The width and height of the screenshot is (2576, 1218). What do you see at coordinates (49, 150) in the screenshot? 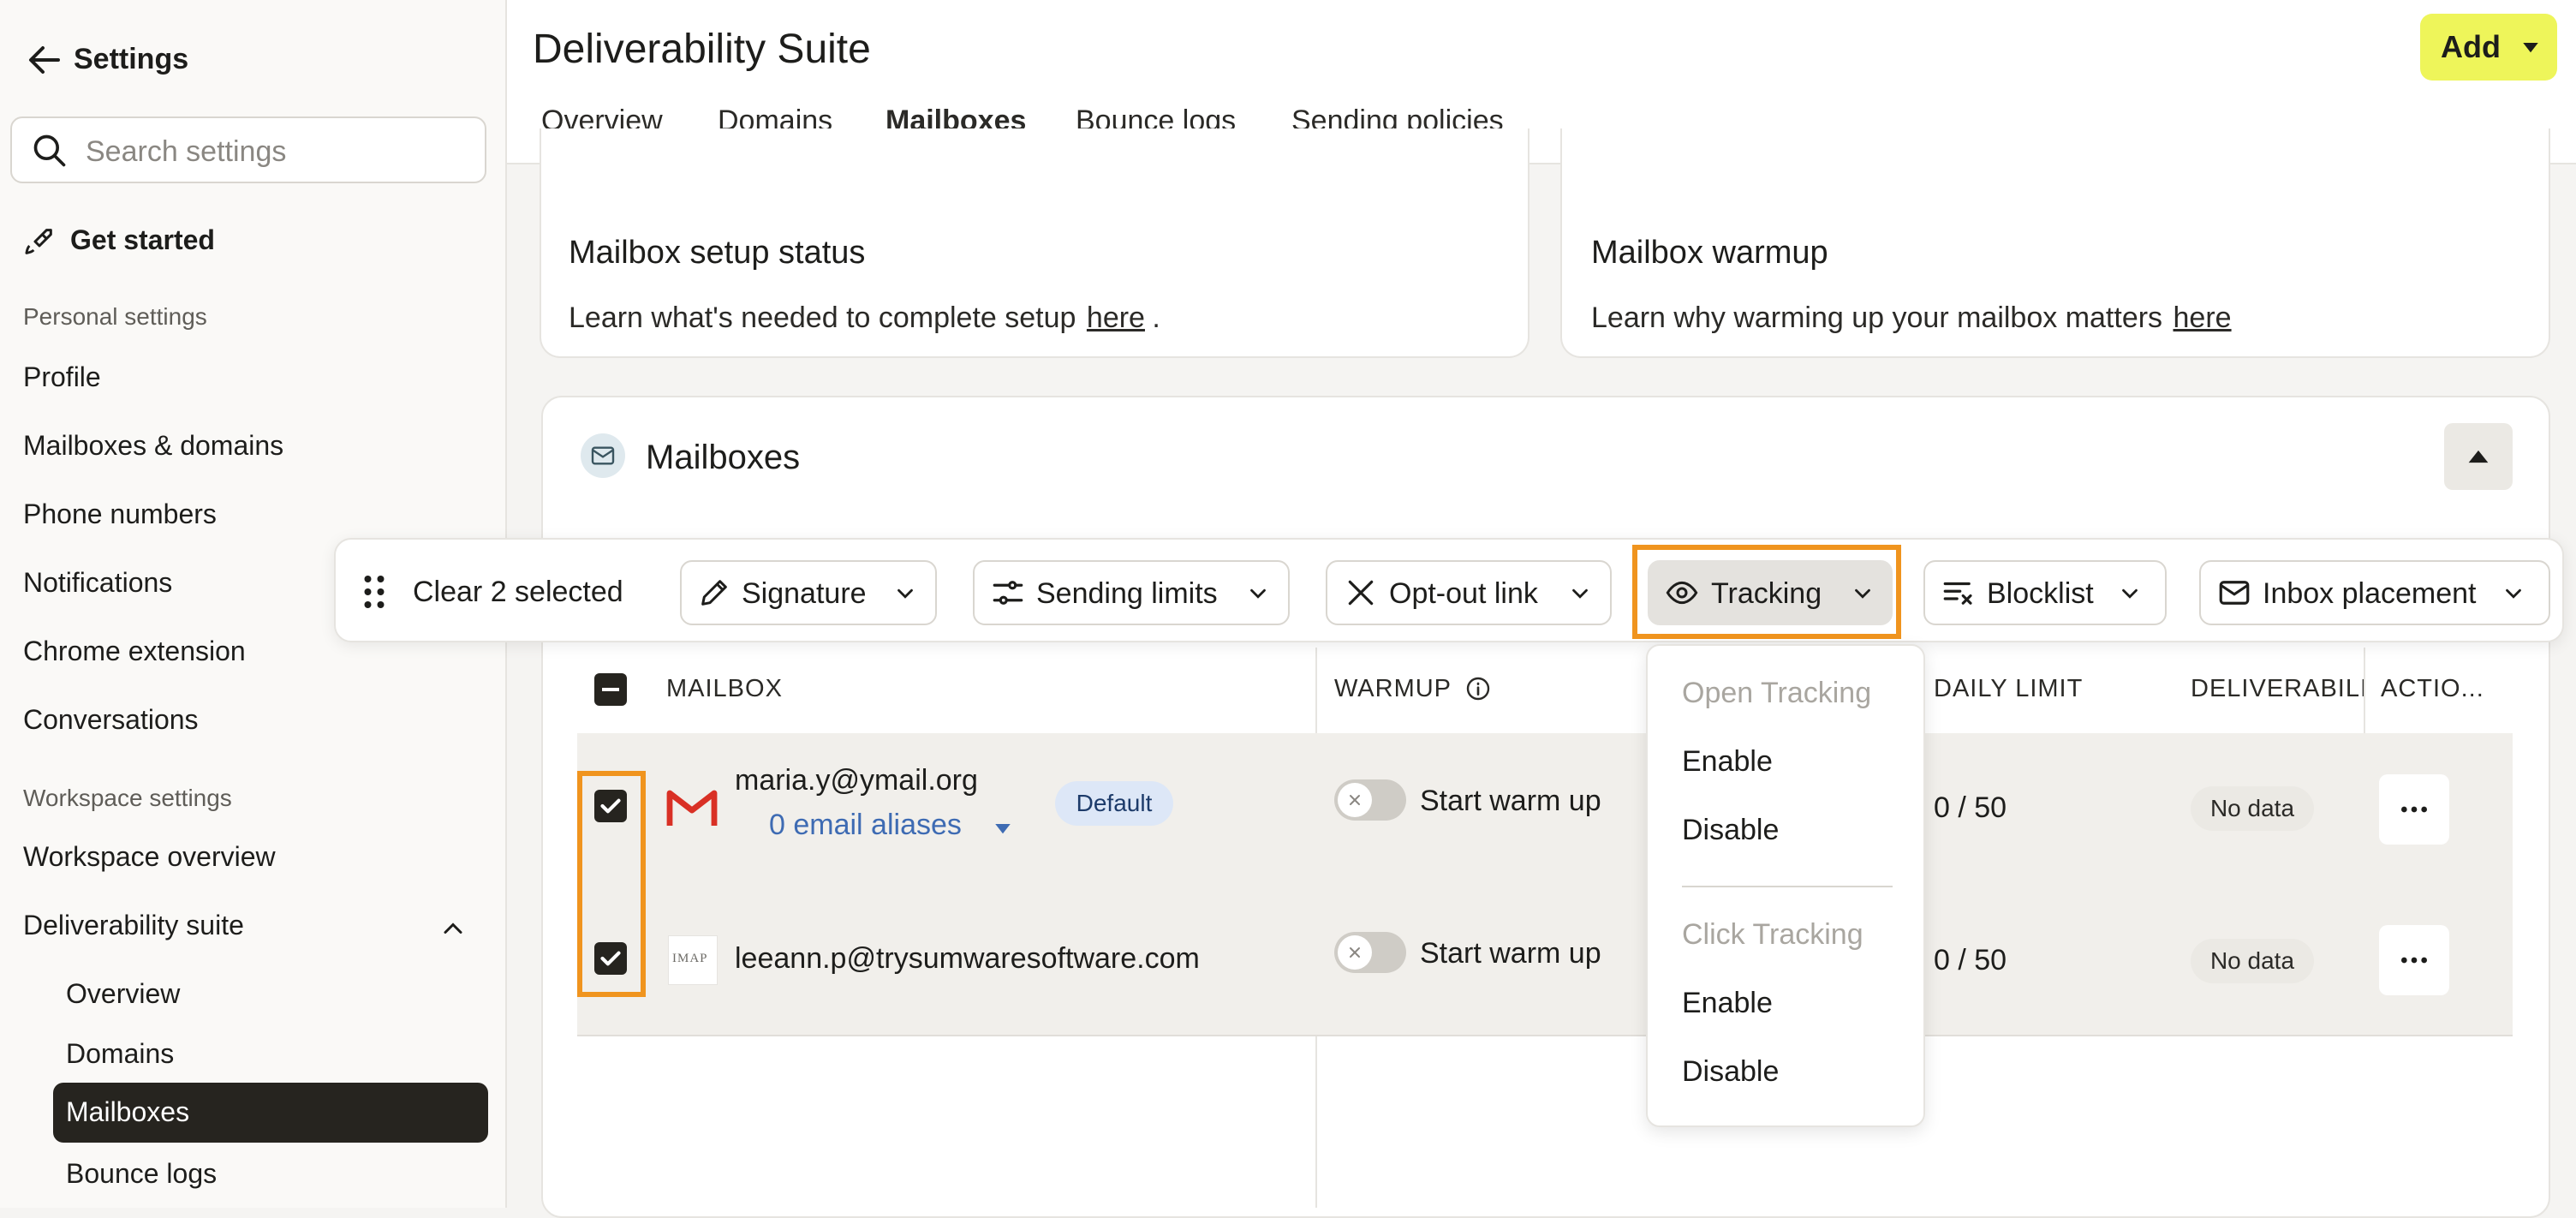
I see `search-icon` at bounding box center [49, 150].